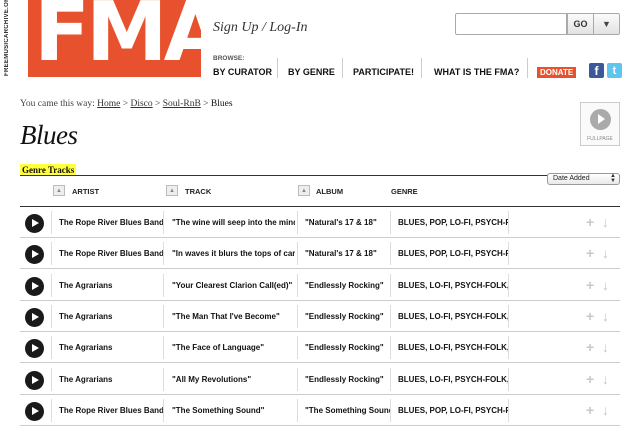 This screenshot has height=431, width=640. I want to click on track-title: "Your Clearest Clarion Call(ed)", so click(233, 285).